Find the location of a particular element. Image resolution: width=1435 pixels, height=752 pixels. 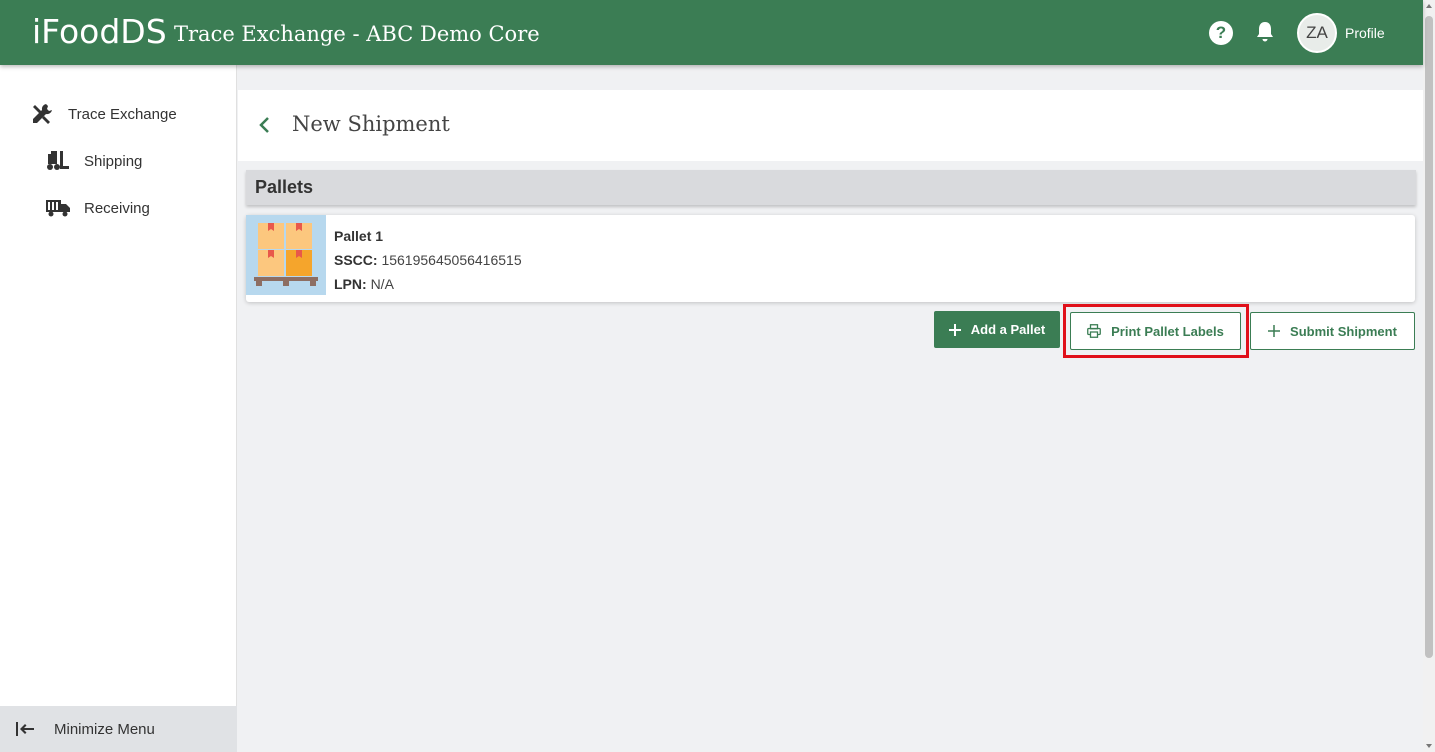

scroll-thumb is located at coordinates (1429, 337).